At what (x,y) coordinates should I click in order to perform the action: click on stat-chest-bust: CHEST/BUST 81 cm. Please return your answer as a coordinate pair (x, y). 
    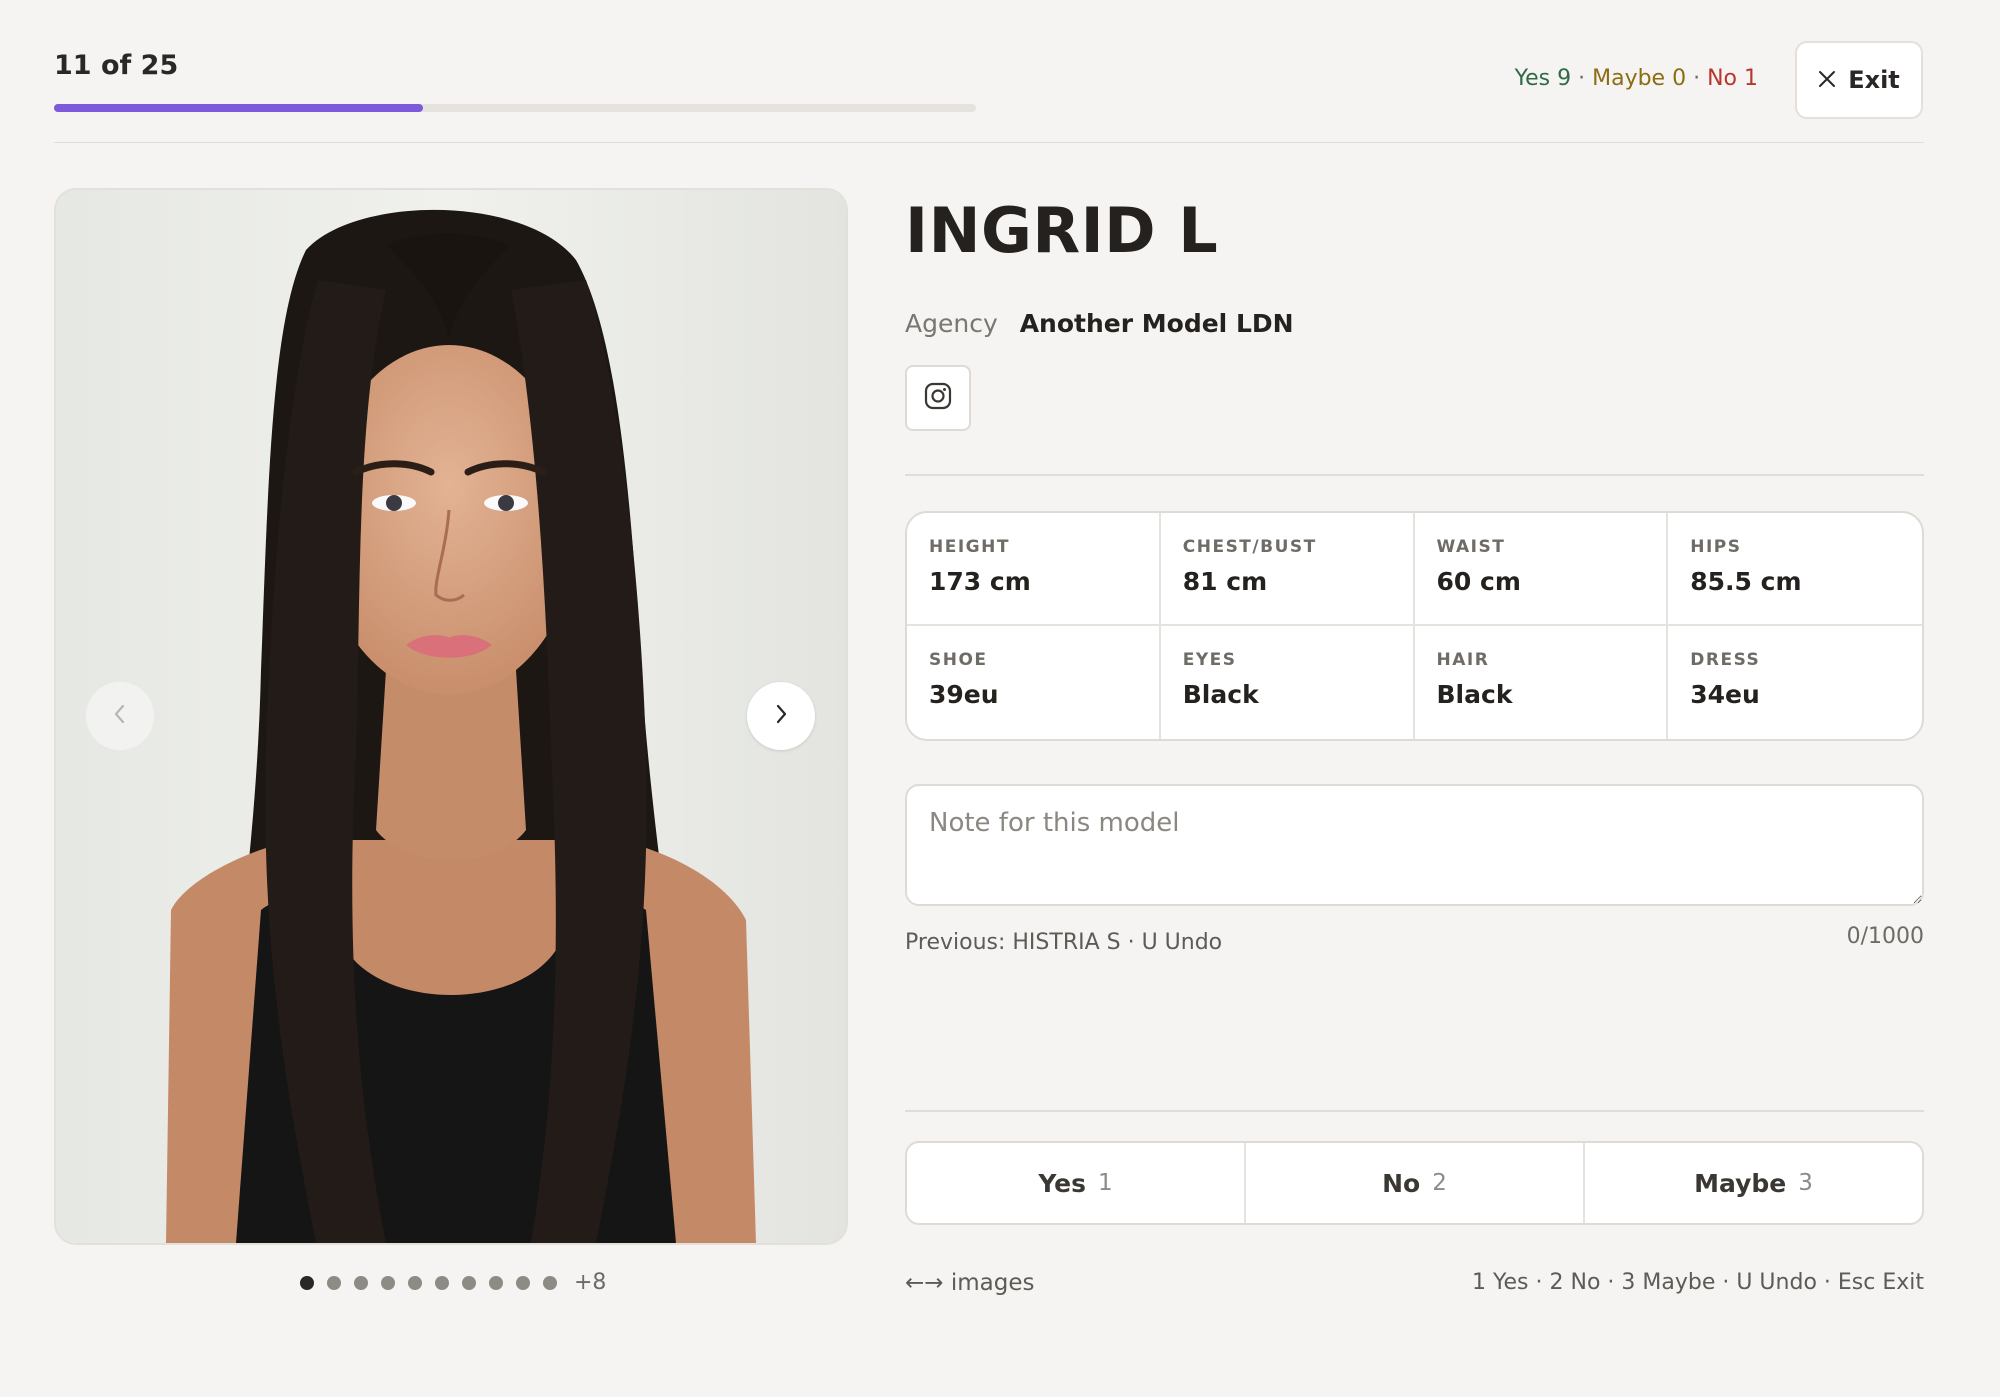
    Looking at the image, I should click on (1287, 569).